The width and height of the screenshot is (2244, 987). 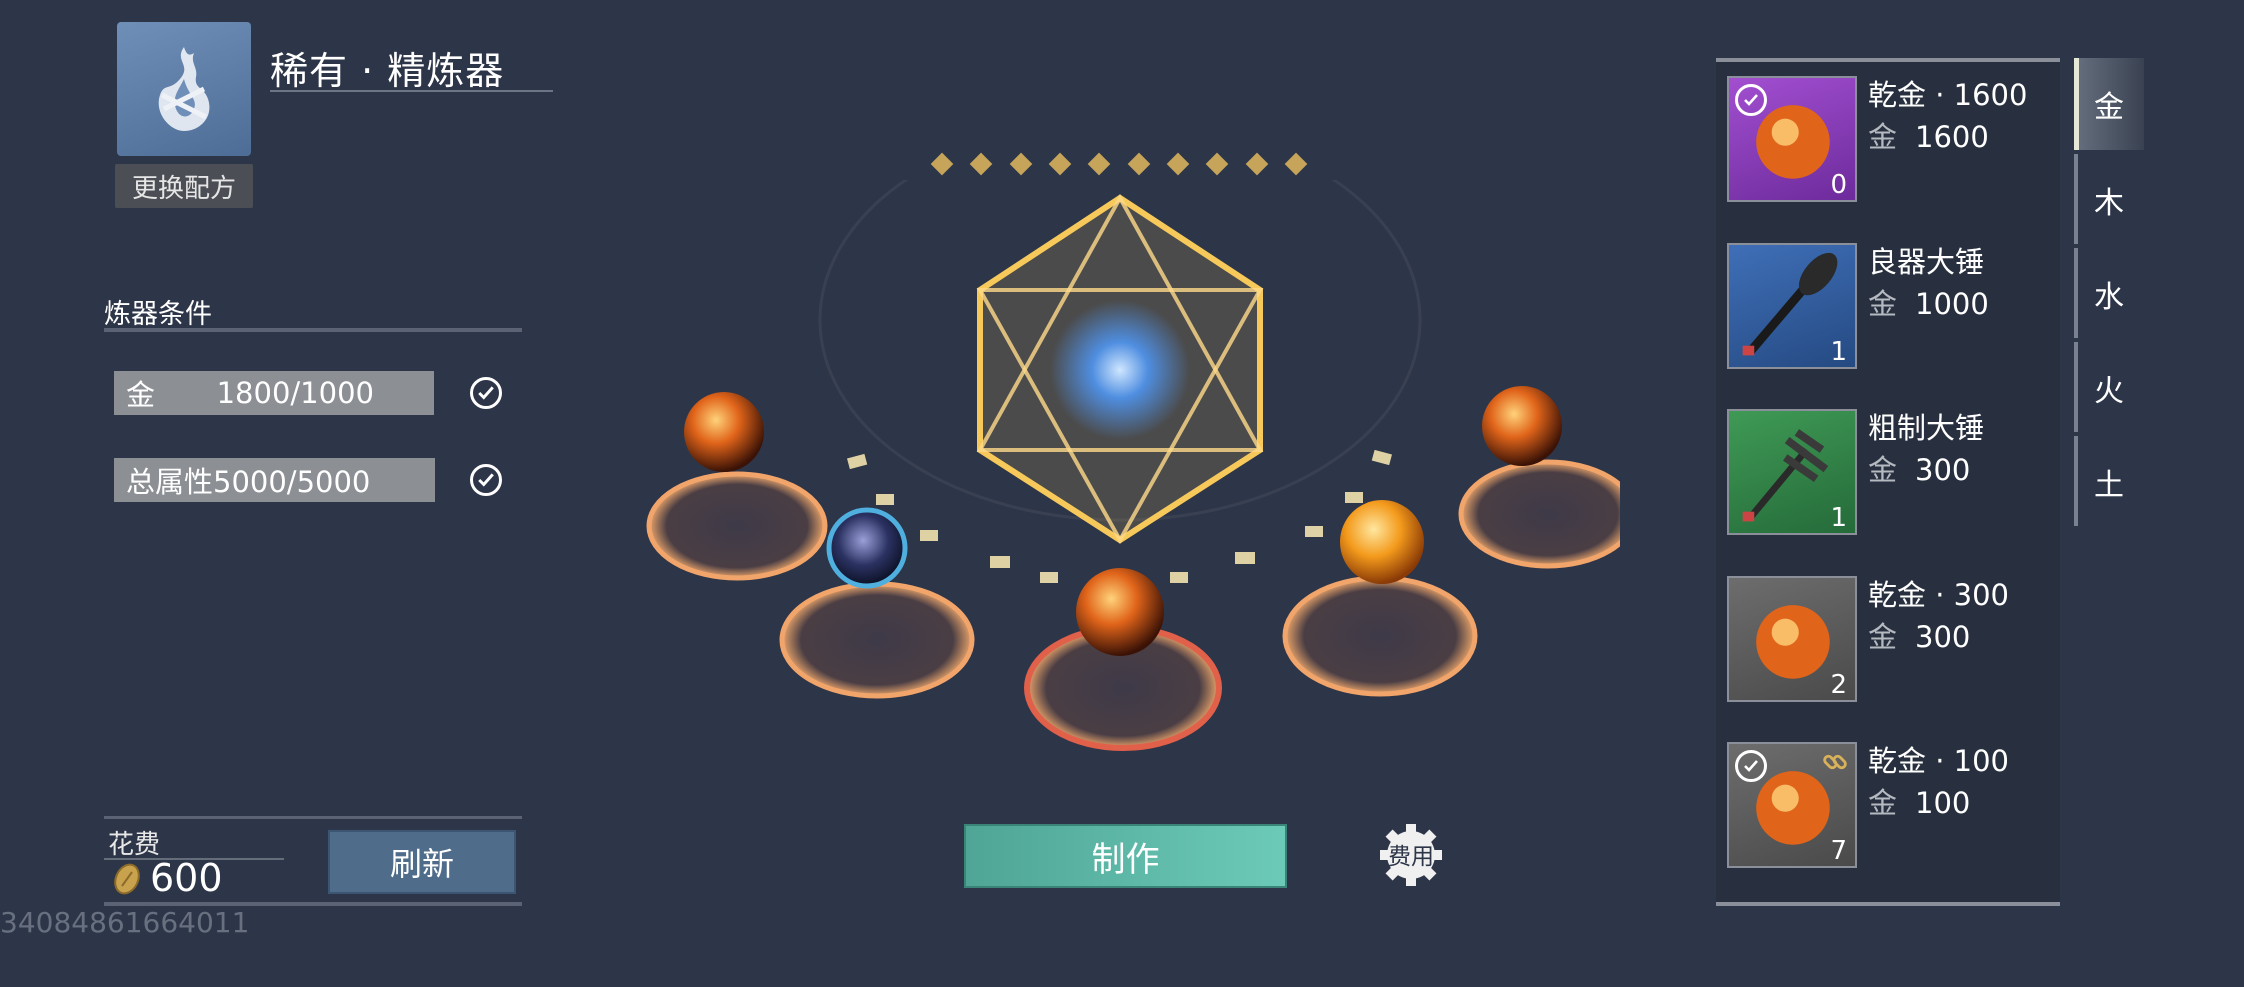 What do you see at coordinates (1926, 428) in the screenshot?
I see `material-name: 粗制大锤` at bounding box center [1926, 428].